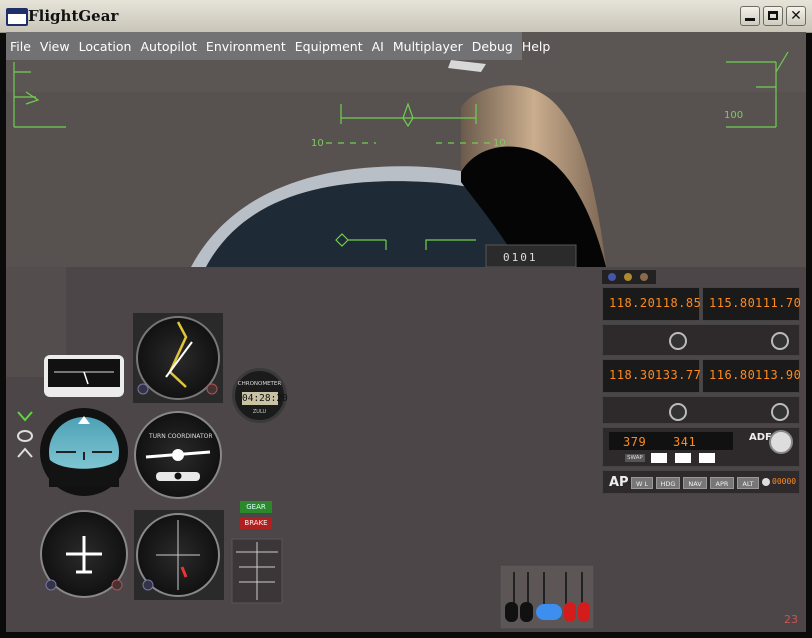 This screenshot has height=638, width=812. I want to click on title-bar: FlightGear ✕, so click(406, 16).